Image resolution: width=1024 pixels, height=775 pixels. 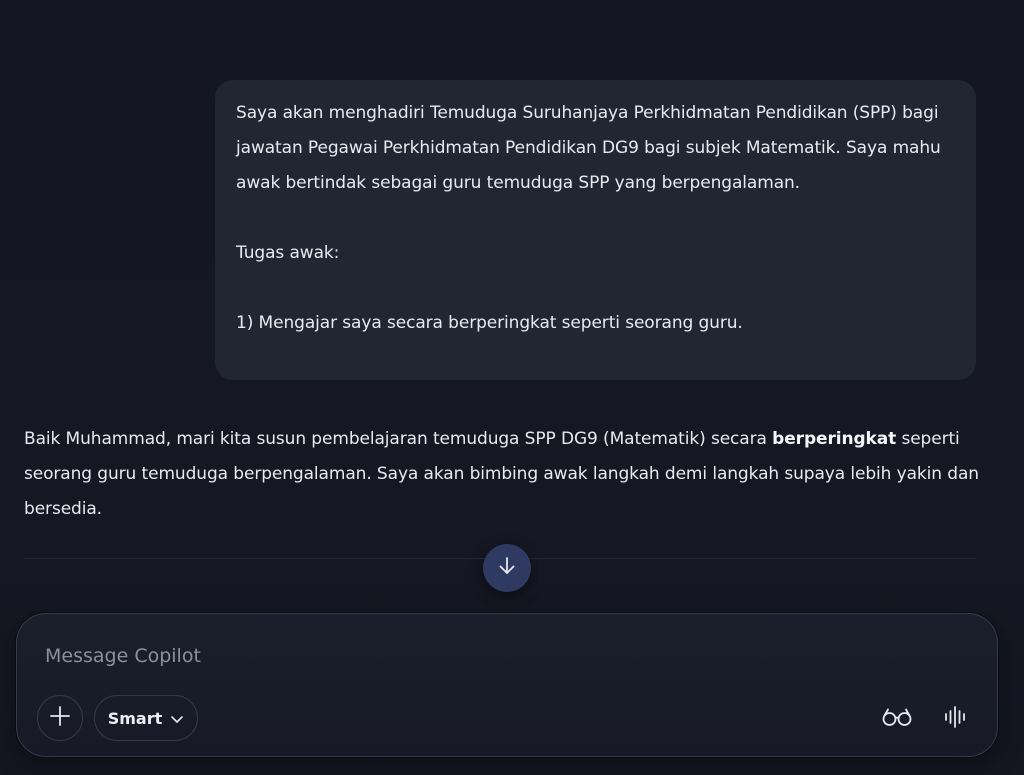 I want to click on mode-label: Smart, so click(x=135, y=718).